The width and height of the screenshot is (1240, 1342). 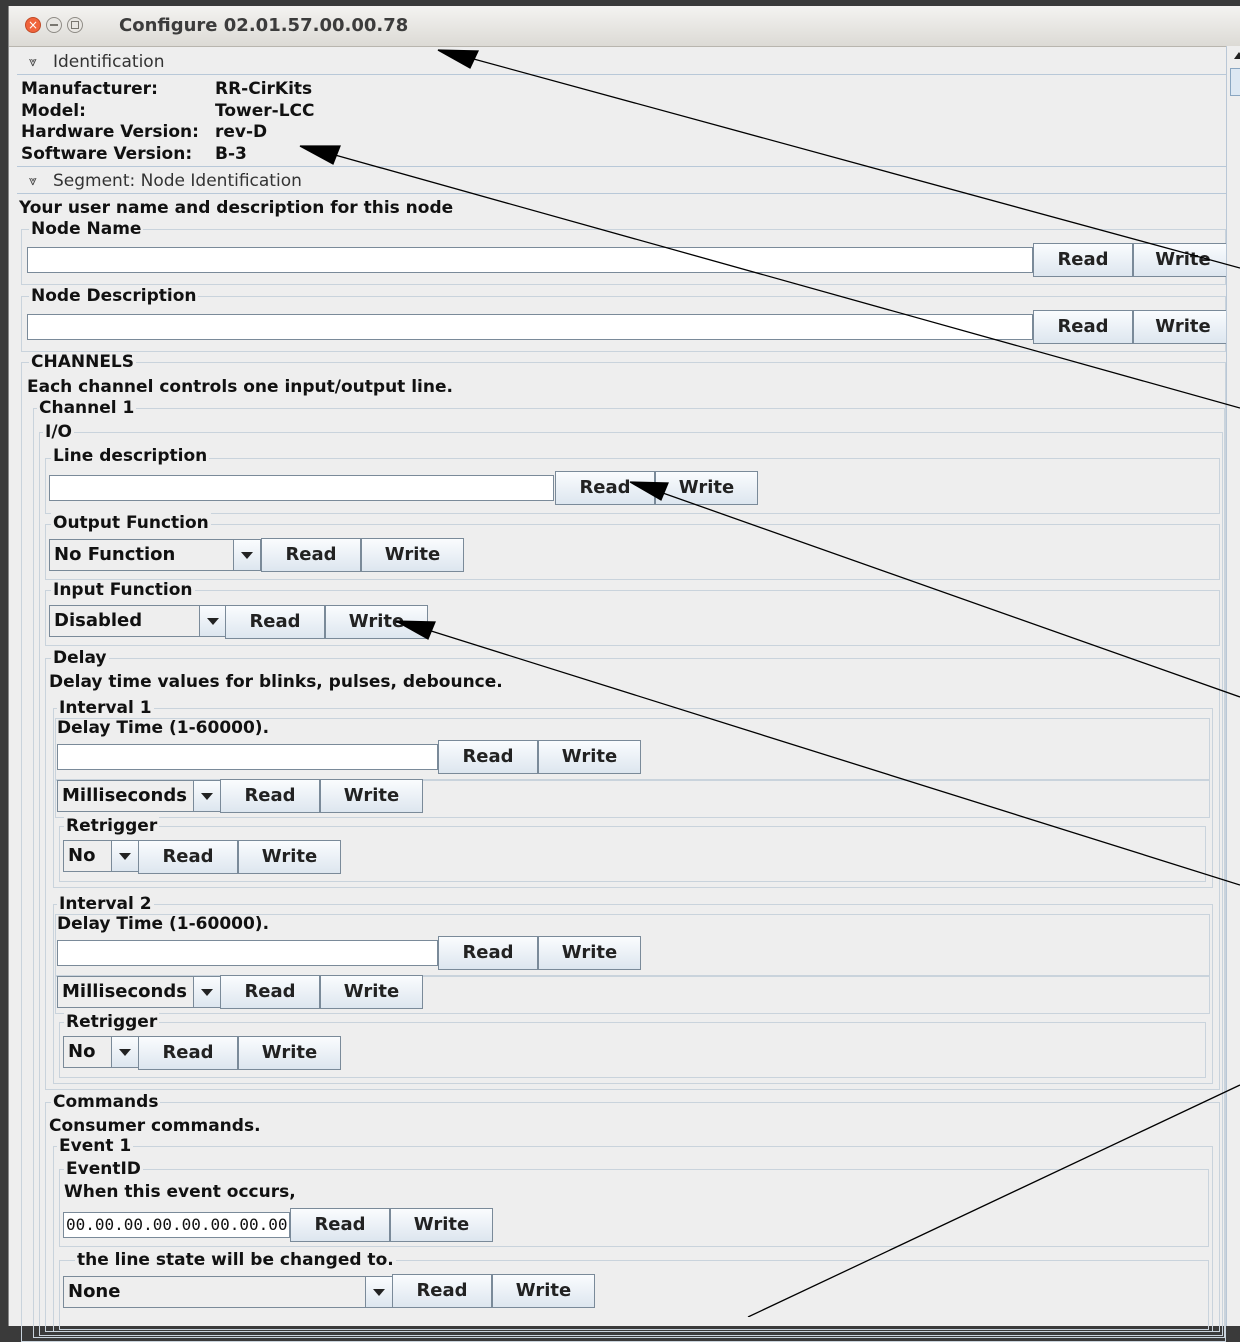 What do you see at coordinates (33, 25) in the screenshot?
I see `close-window-button: ×` at bounding box center [33, 25].